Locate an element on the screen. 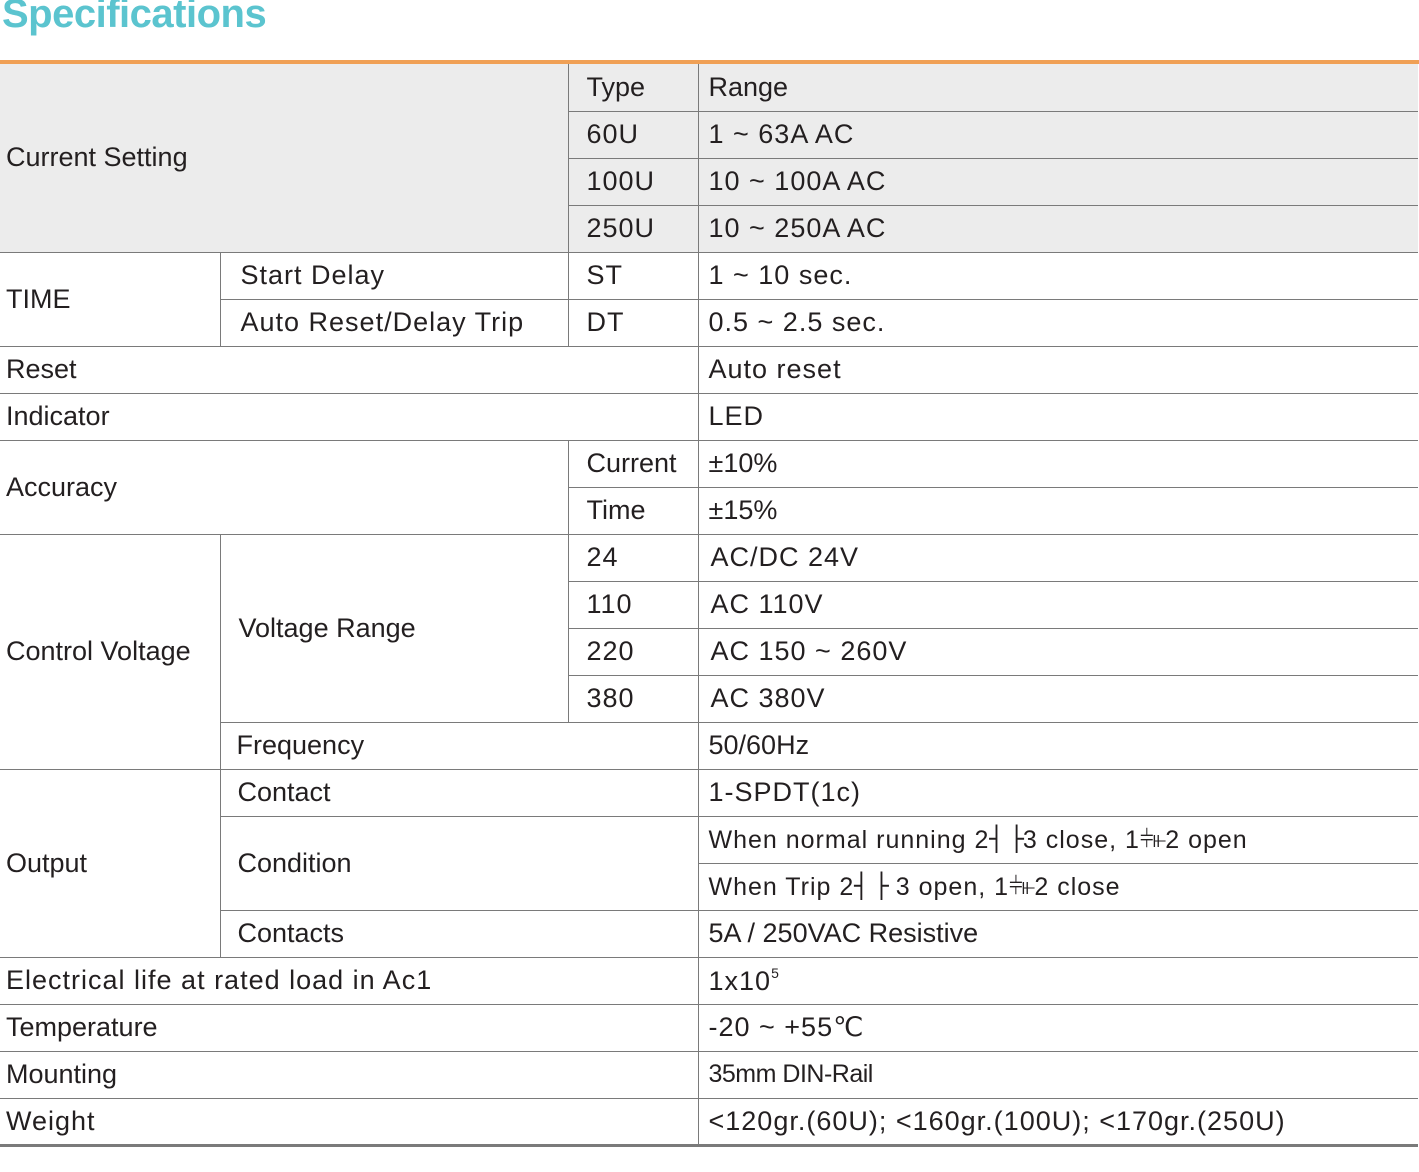 The height and width of the screenshot is (1172, 1419). voltage-code-cell: 220 is located at coordinates (632, 652).